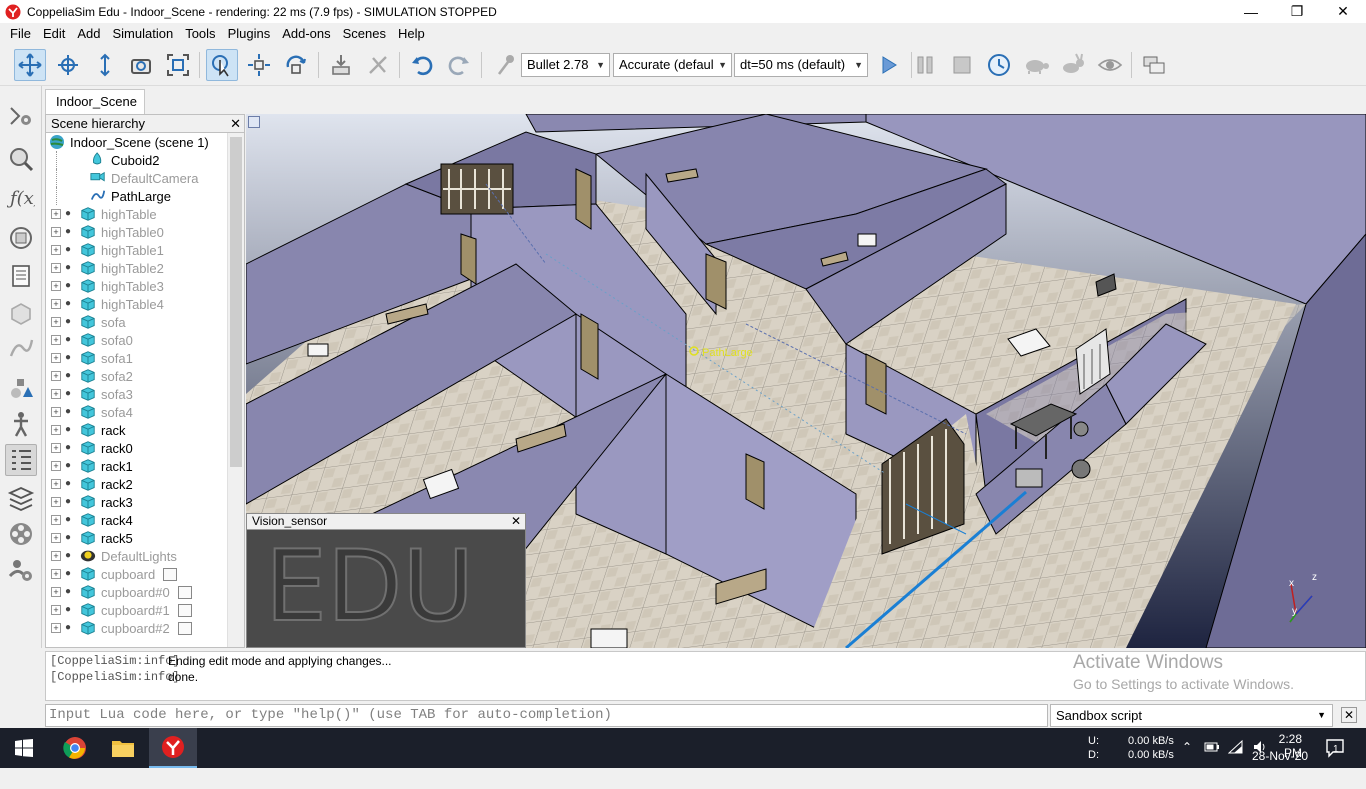  I want to click on taskbar-chrome, so click(75, 748).